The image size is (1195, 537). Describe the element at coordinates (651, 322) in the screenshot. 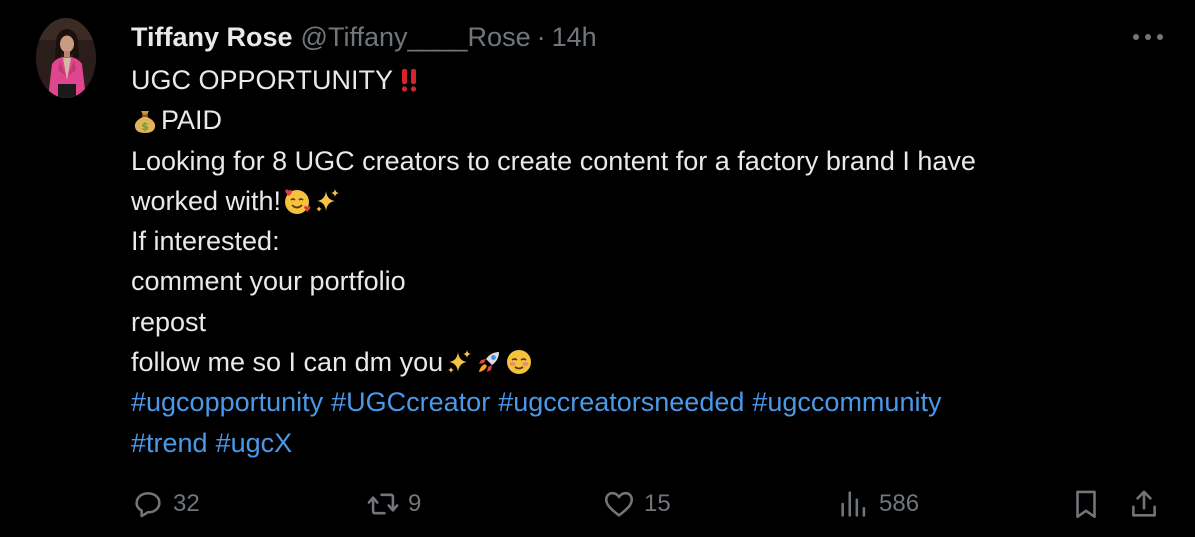

I see `tweet-line: repost` at that location.